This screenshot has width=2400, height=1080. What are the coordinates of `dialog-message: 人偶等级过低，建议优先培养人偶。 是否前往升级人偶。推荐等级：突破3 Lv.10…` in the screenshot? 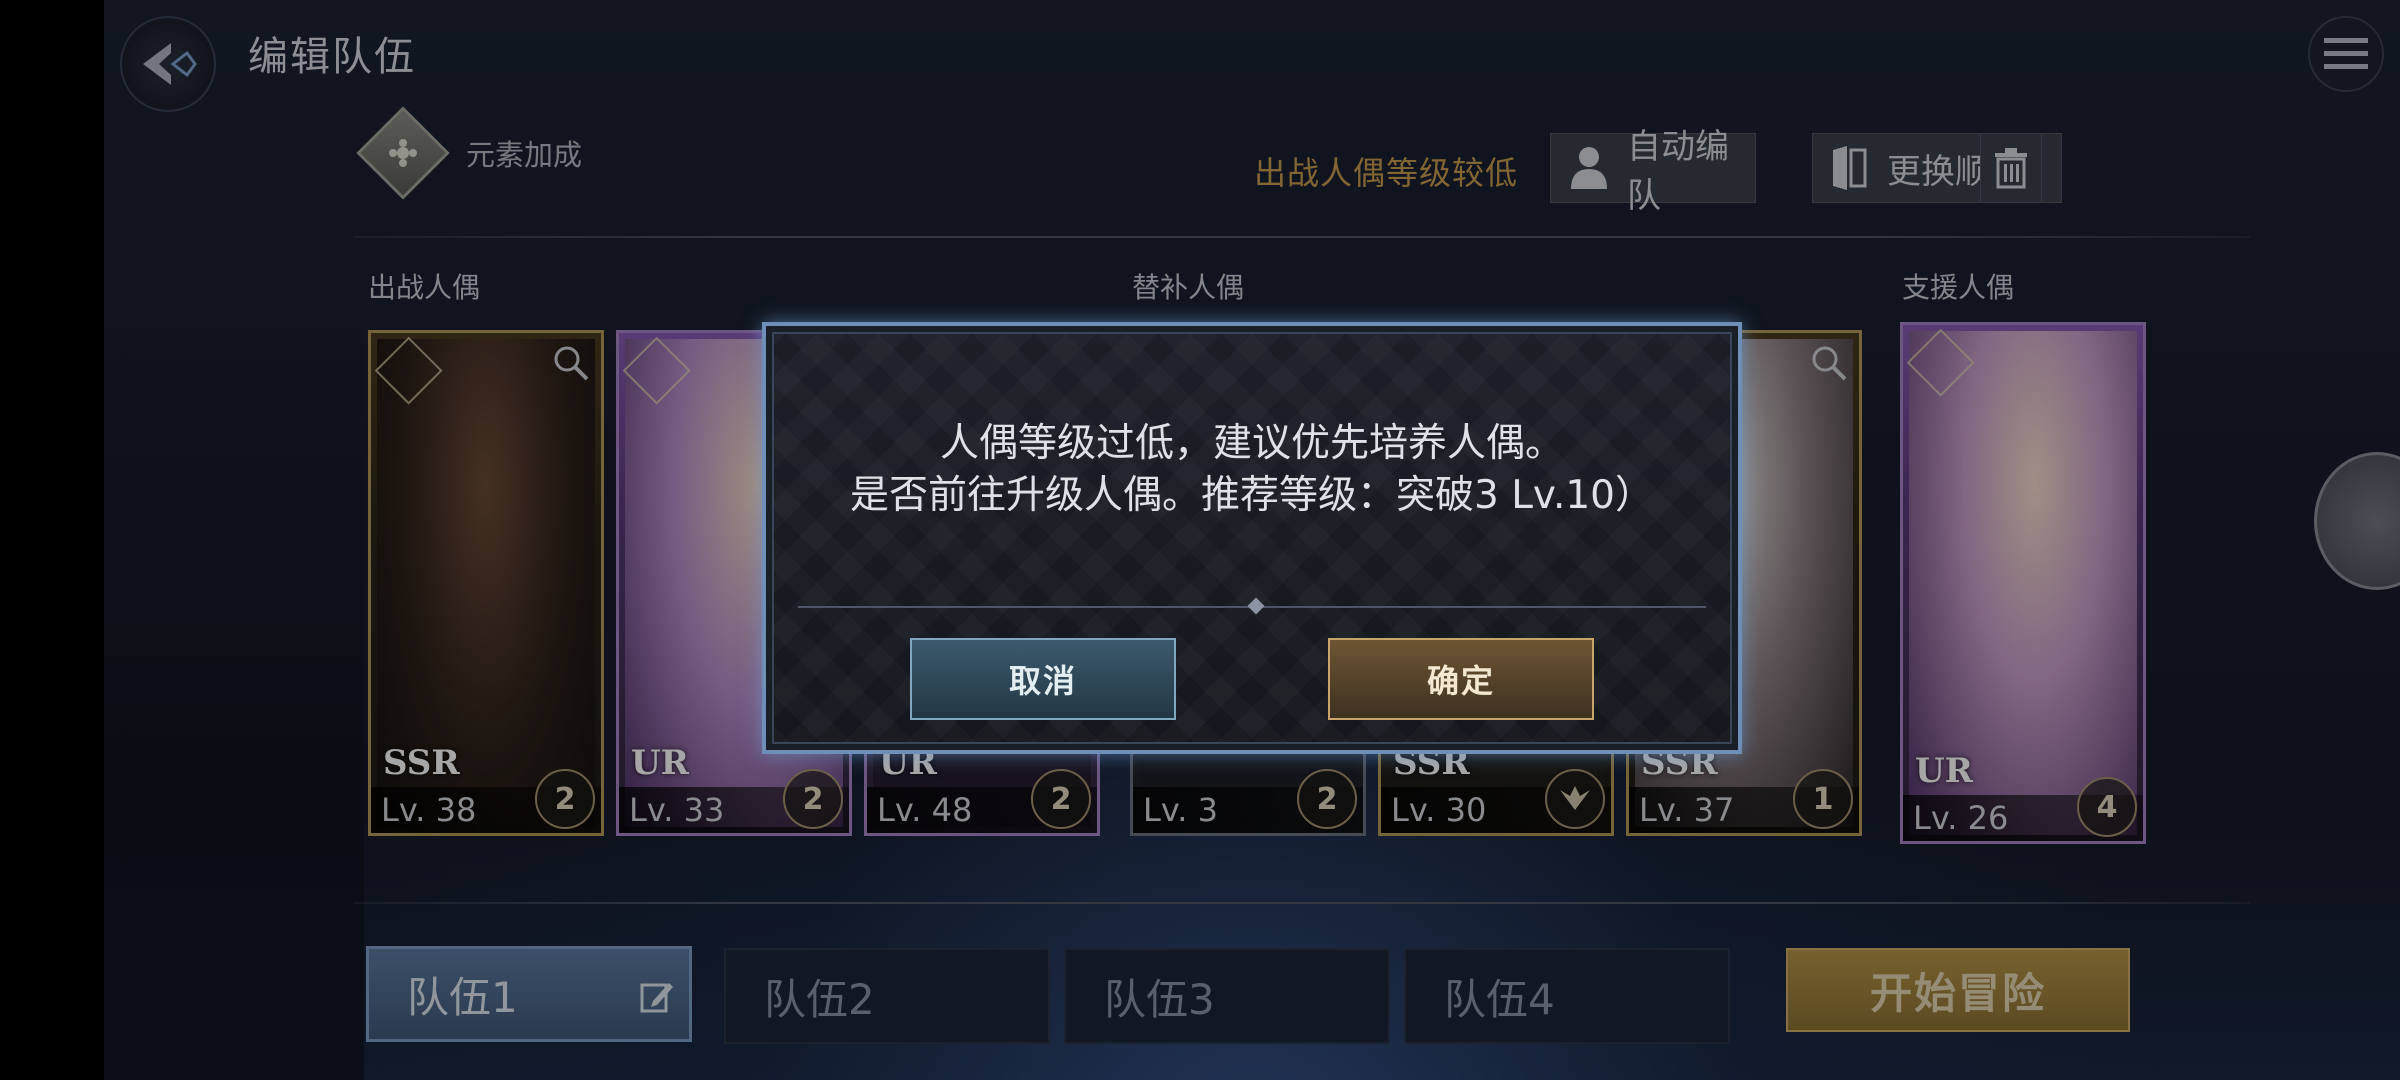 It's located at (1252, 470).